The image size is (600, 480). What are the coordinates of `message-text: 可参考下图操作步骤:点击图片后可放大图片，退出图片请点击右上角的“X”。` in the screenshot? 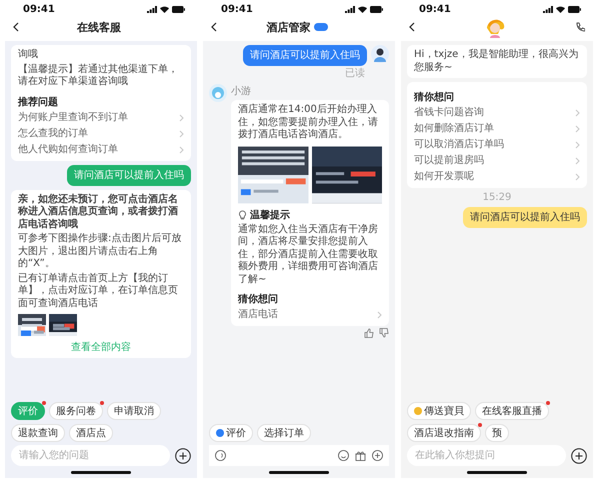 It's located at (100, 251).